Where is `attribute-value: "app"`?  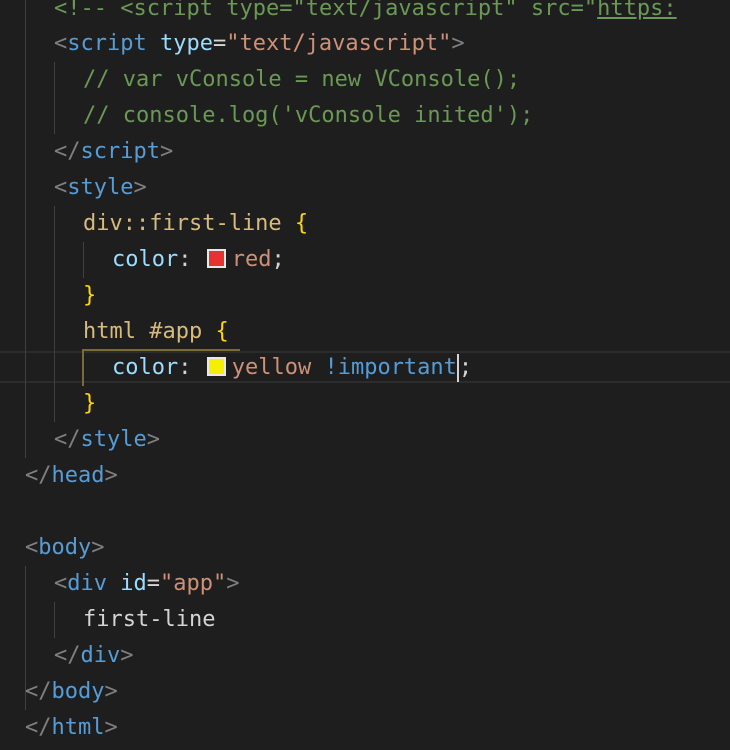
attribute-value: "app" is located at coordinates (193, 583).